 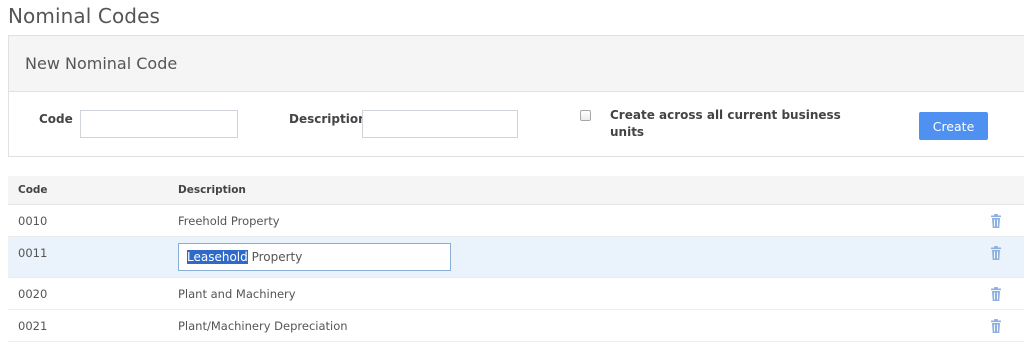 What do you see at coordinates (571, 325) in the screenshot?
I see `row-description: Plant/Machinery Depreciation` at bounding box center [571, 325].